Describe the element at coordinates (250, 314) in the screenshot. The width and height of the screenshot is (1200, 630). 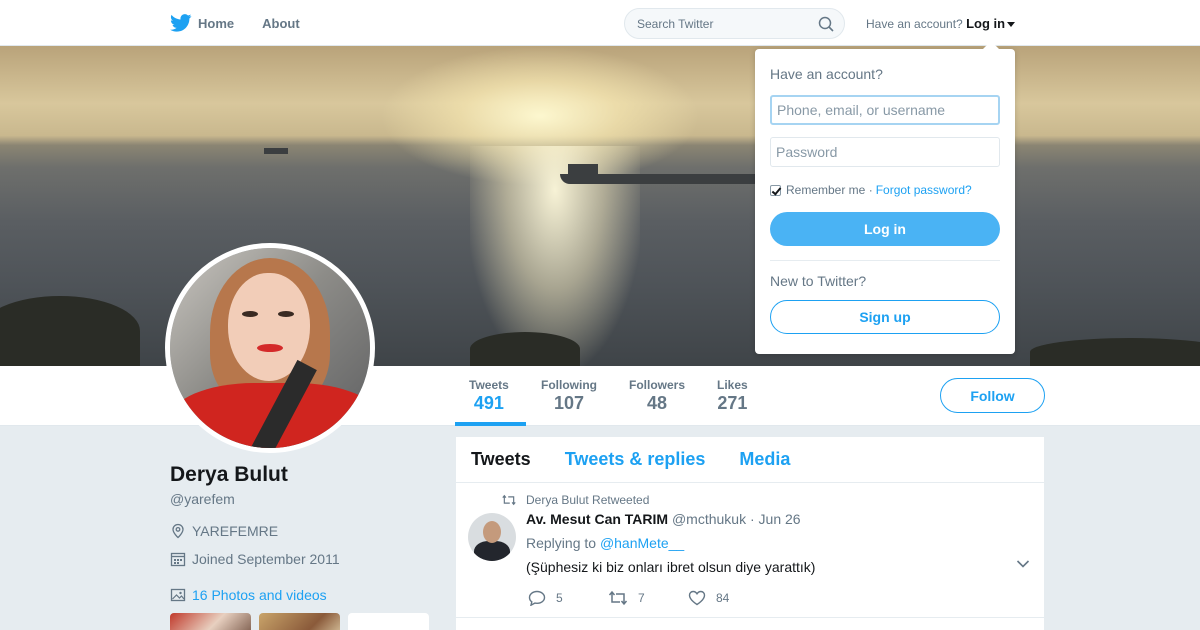
I see `avatar-eye-left` at that location.